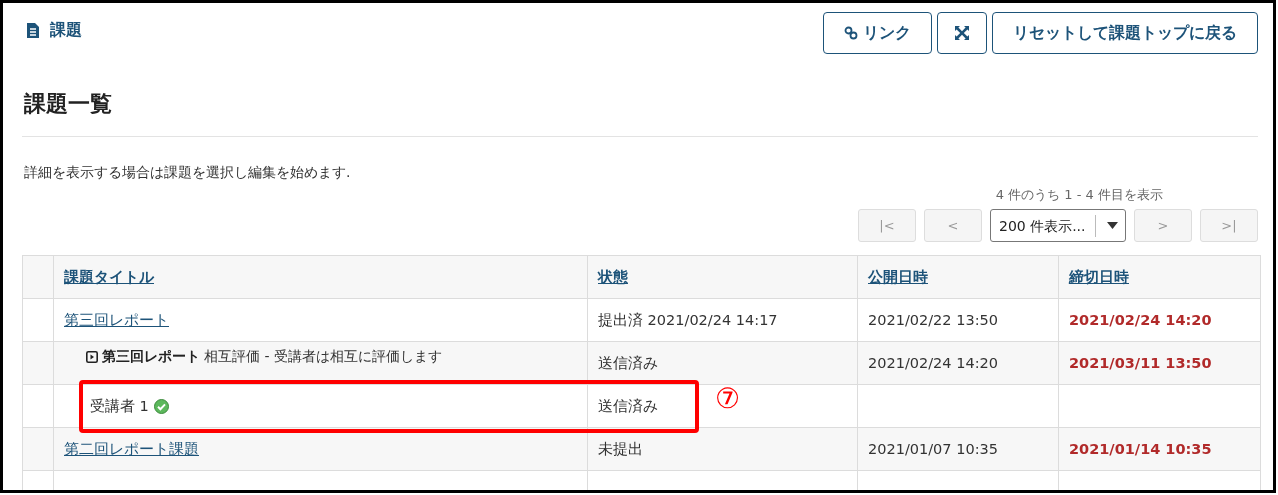  I want to click on play-square-icon, so click(92, 357).